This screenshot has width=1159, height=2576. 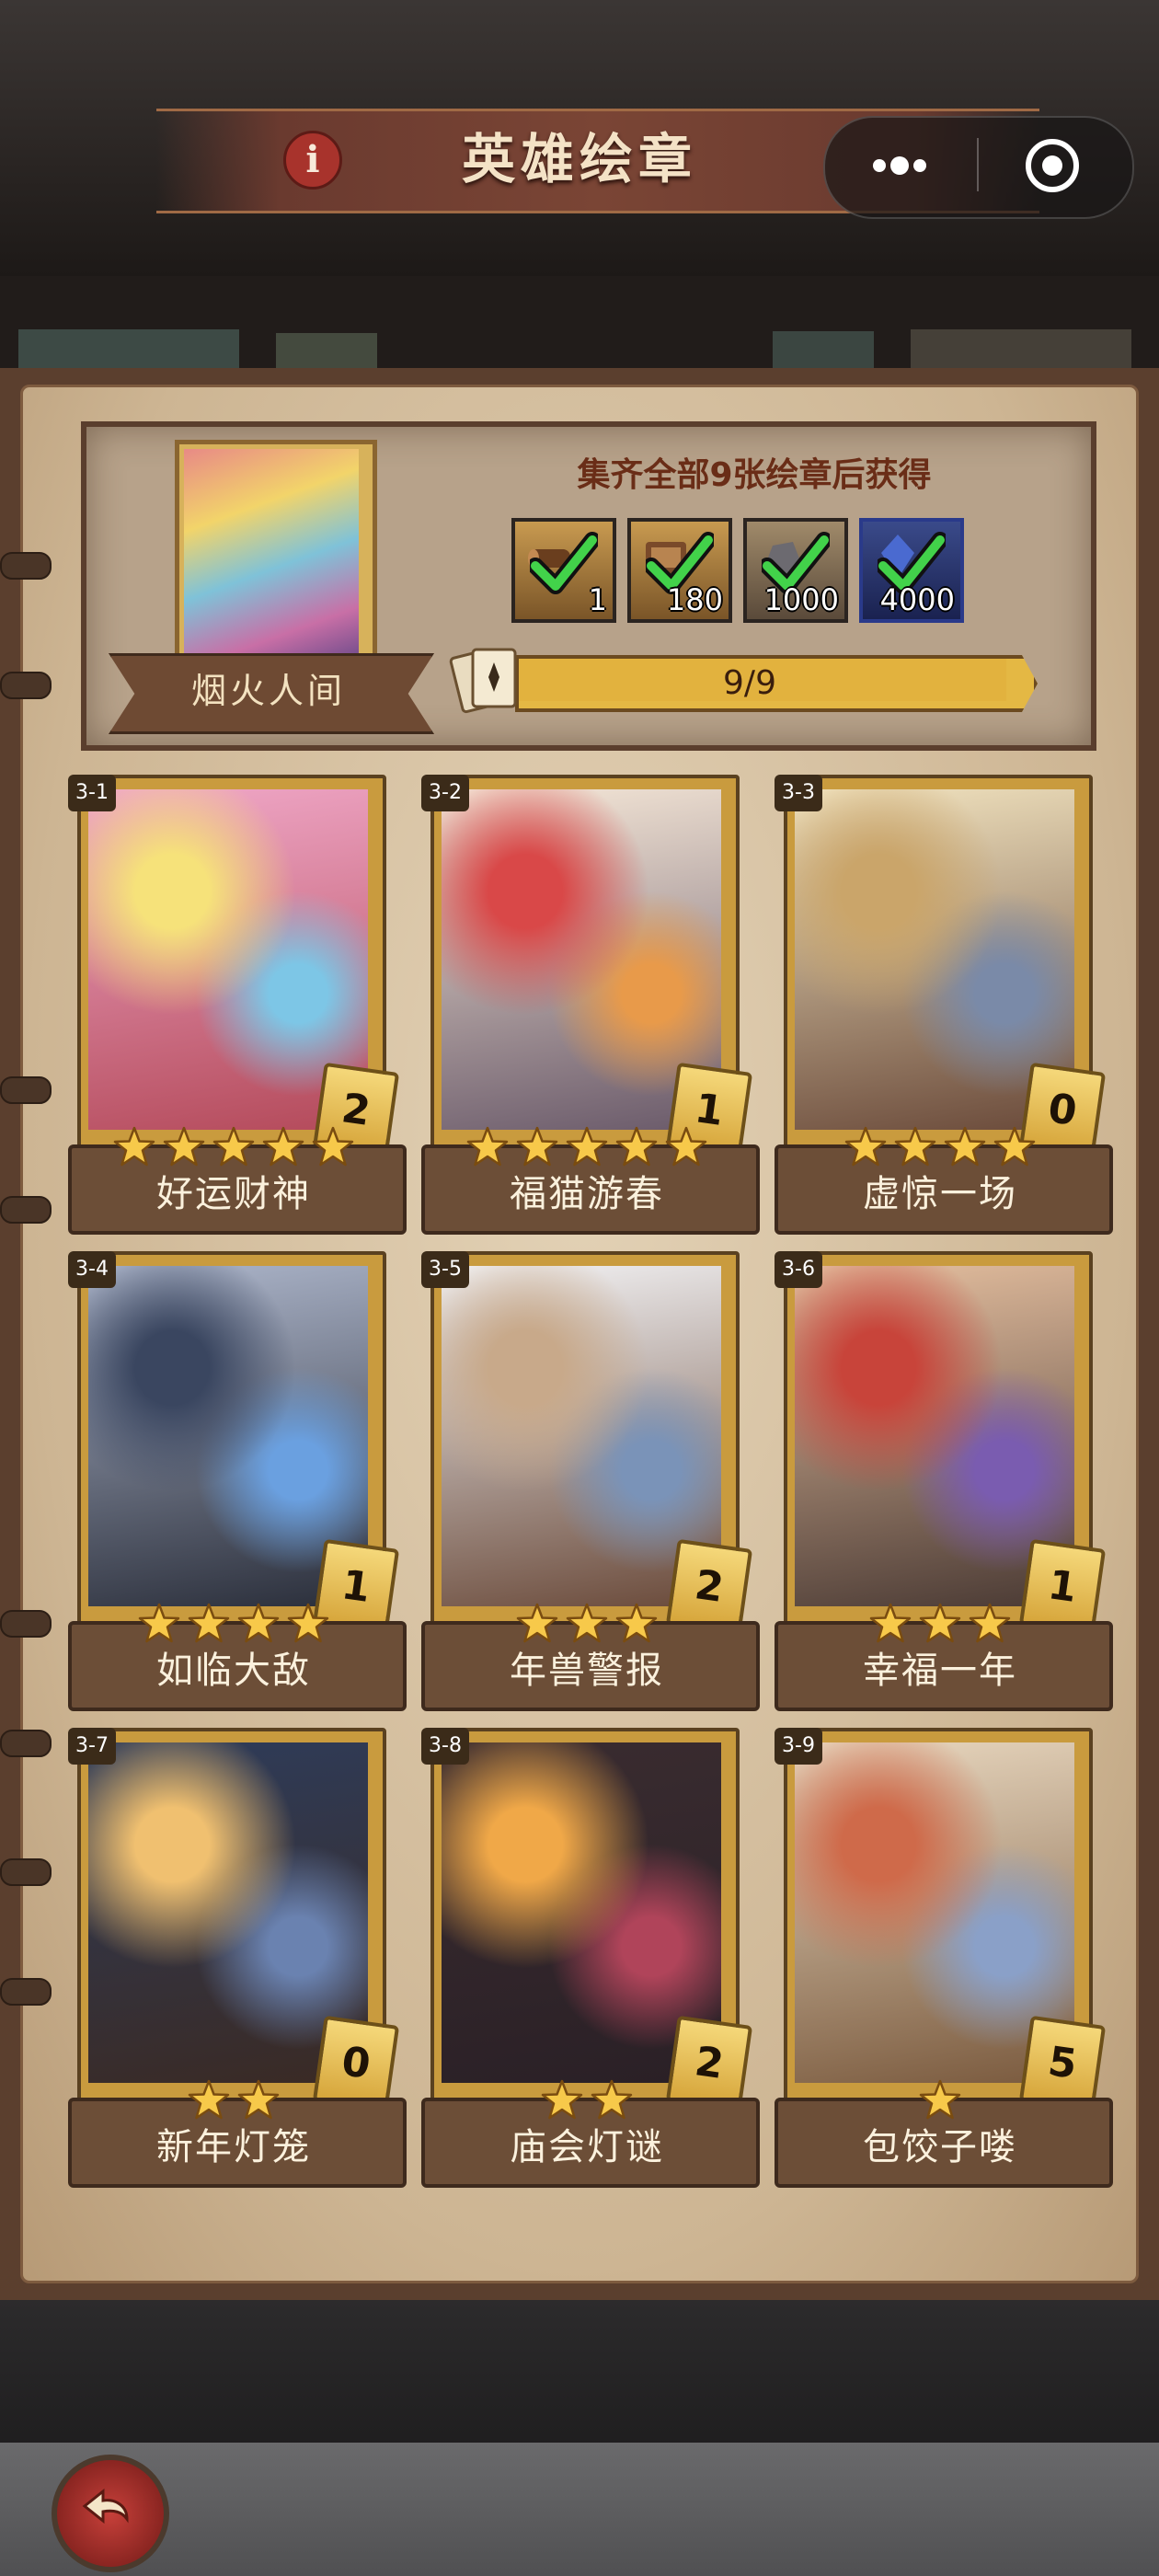 What do you see at coordinates (978, 164) in the screenshot?
I see `capsule-divider` at bounding box center [978, 164].